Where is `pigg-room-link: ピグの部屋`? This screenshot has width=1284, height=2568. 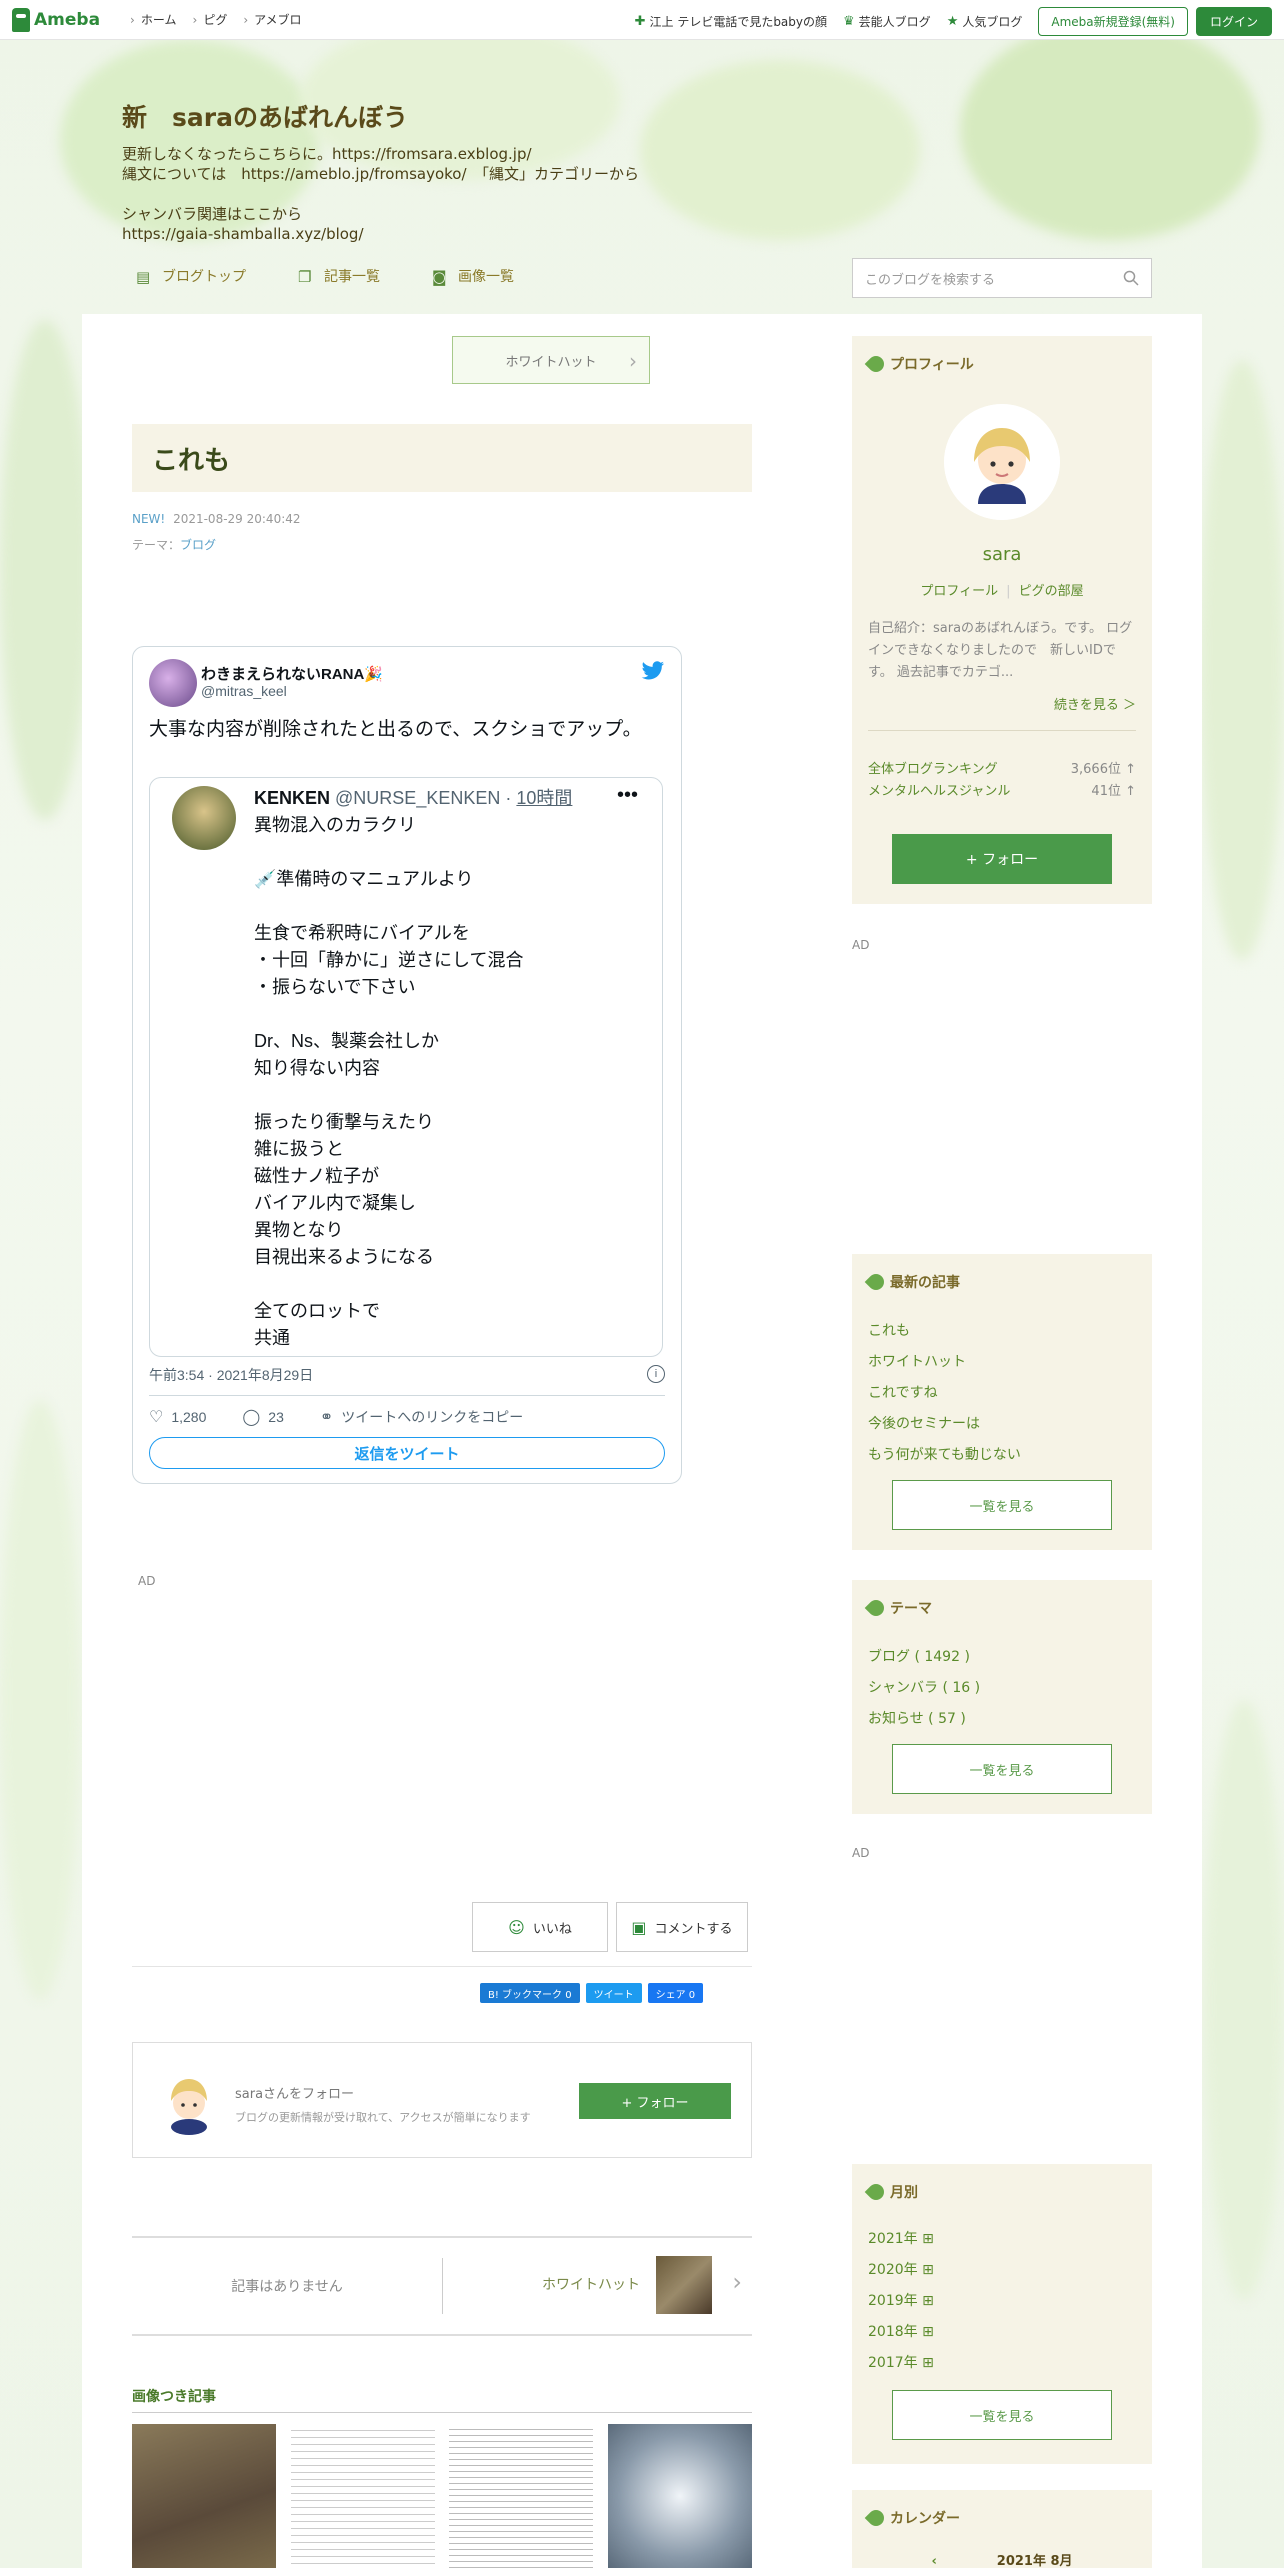 pigg-room-link: ピグの部屋 is located at coordinates (1051, 591).